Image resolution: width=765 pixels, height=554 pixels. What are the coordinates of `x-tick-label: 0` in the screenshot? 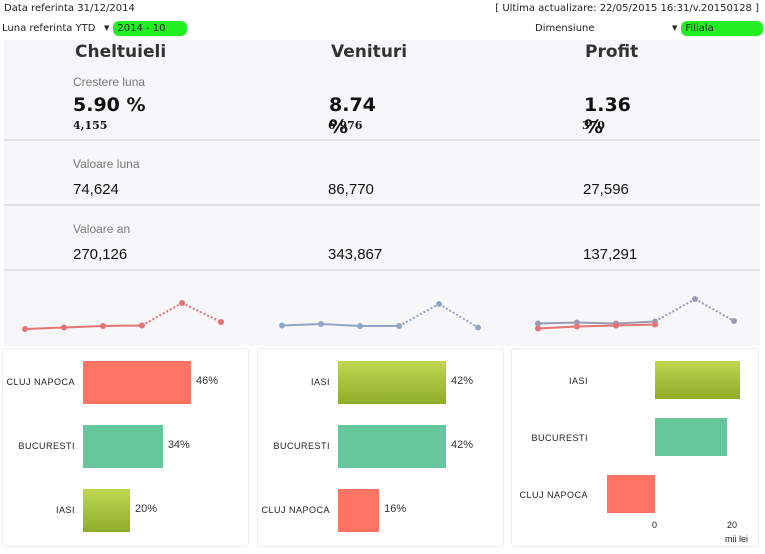 It's located at (655, 525).